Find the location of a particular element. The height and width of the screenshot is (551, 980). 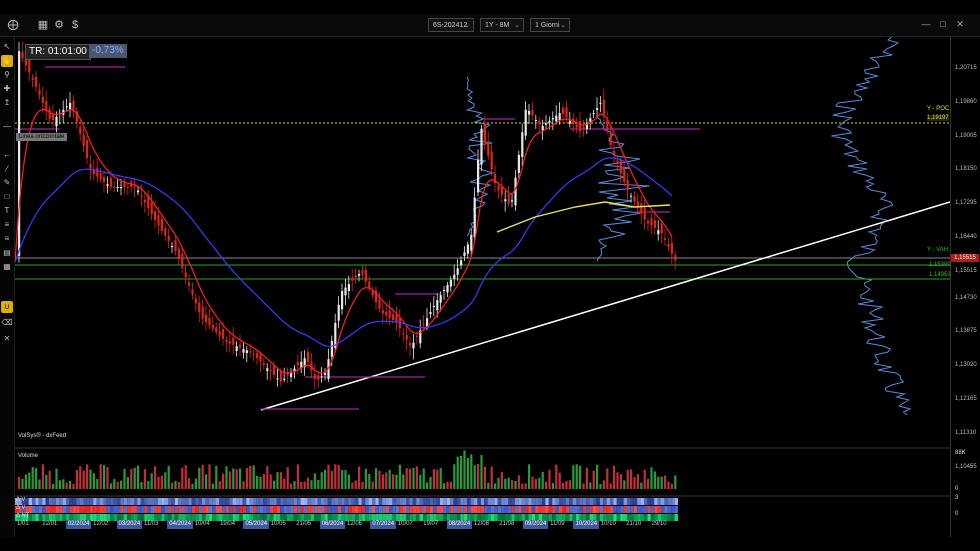

trendline-icon: ∕ is located at coordinates (7, 169).